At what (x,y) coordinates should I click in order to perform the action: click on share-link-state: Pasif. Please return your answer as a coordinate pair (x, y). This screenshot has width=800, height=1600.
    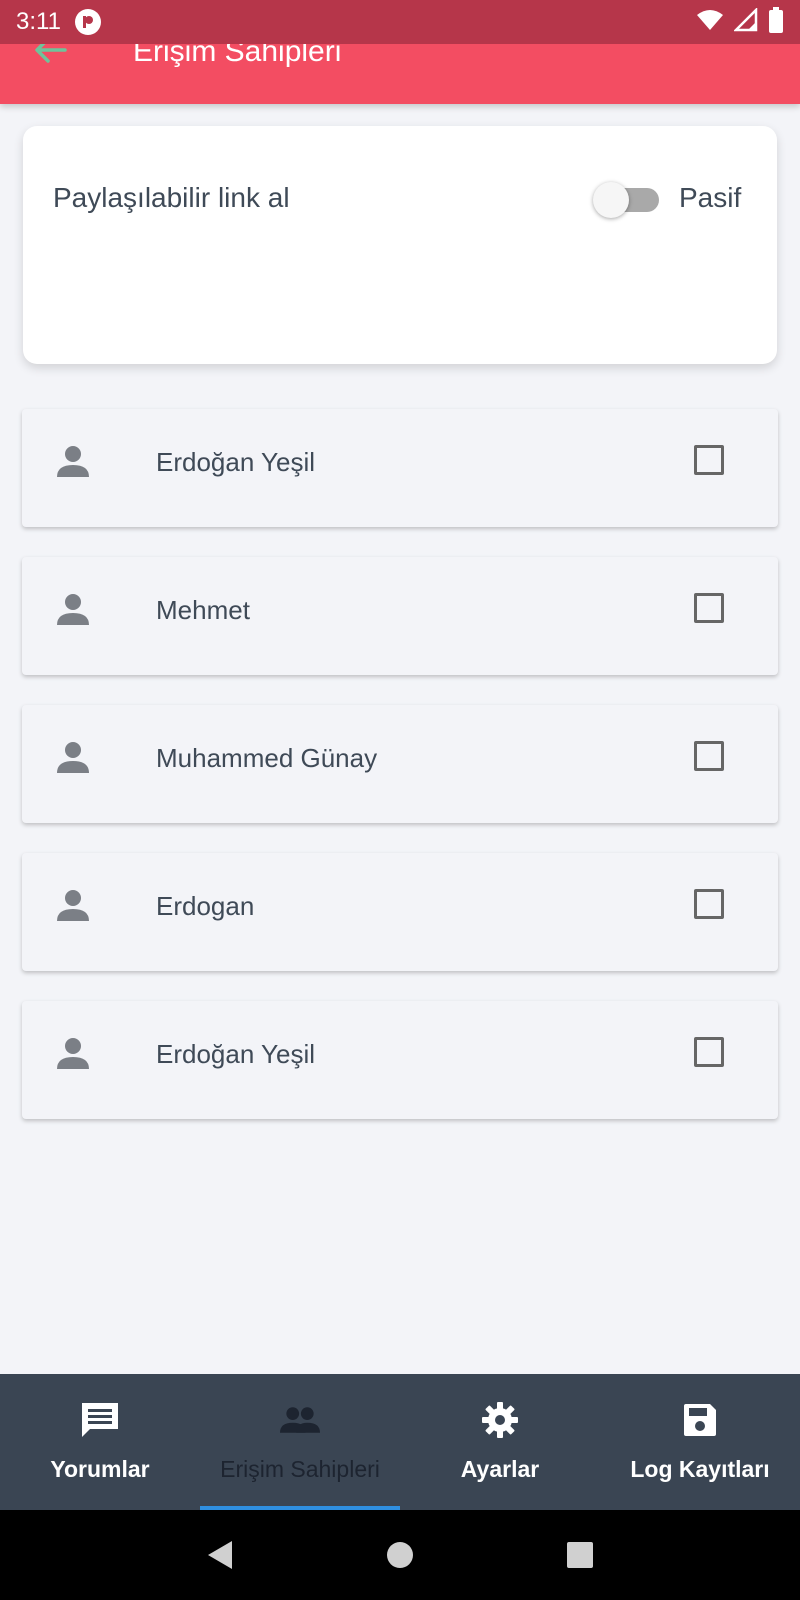
    Looking at the image, I should click on (710, 197).